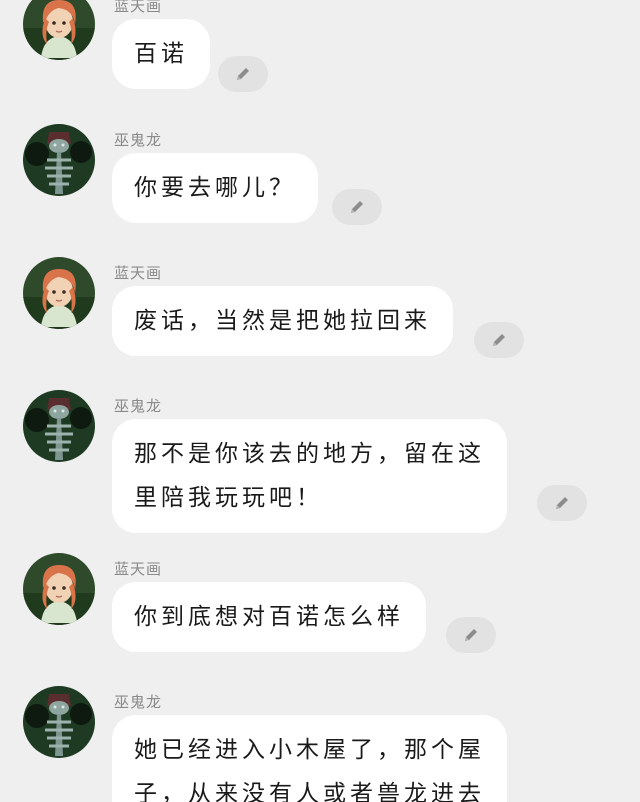 This screenshot has width=640, height=802. I want to click on message-bubble: 百诺, so click(161, 54).